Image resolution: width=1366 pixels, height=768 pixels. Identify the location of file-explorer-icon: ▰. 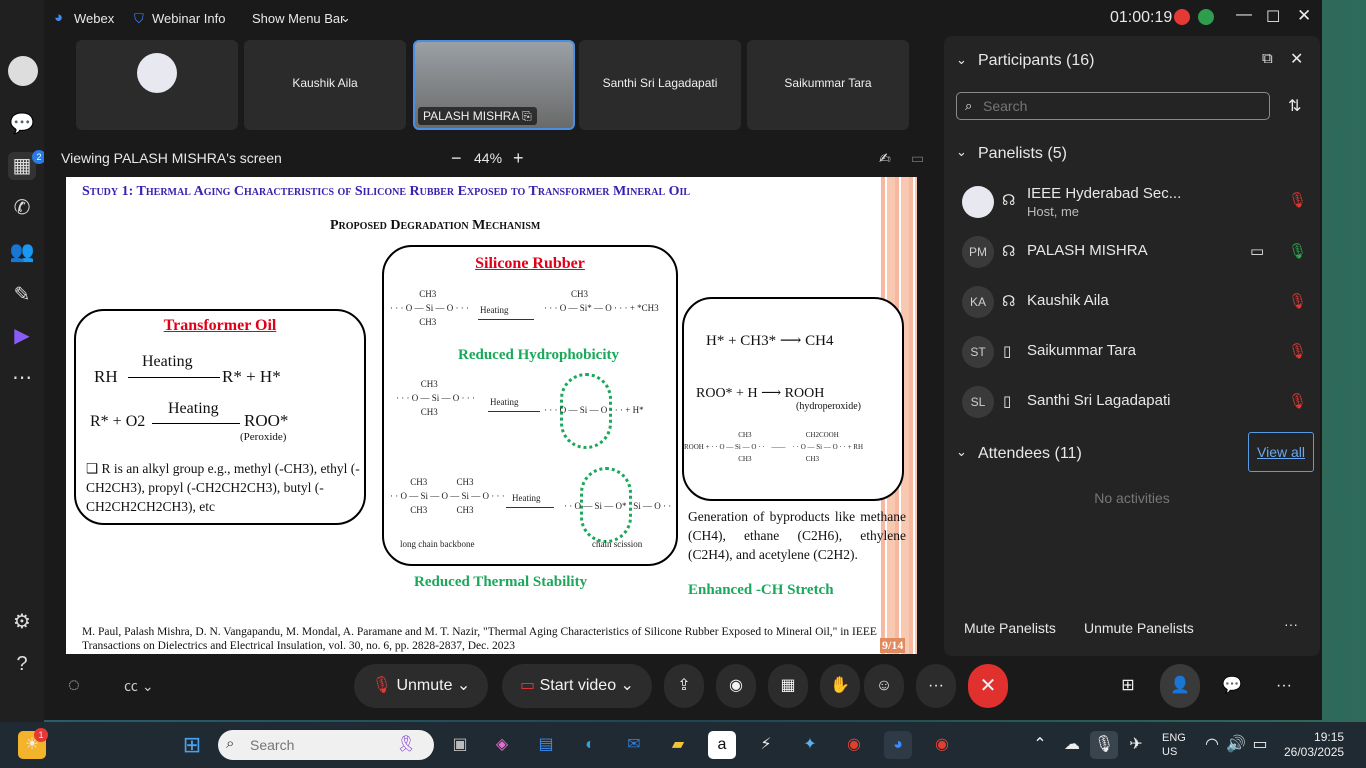
(678, 745).